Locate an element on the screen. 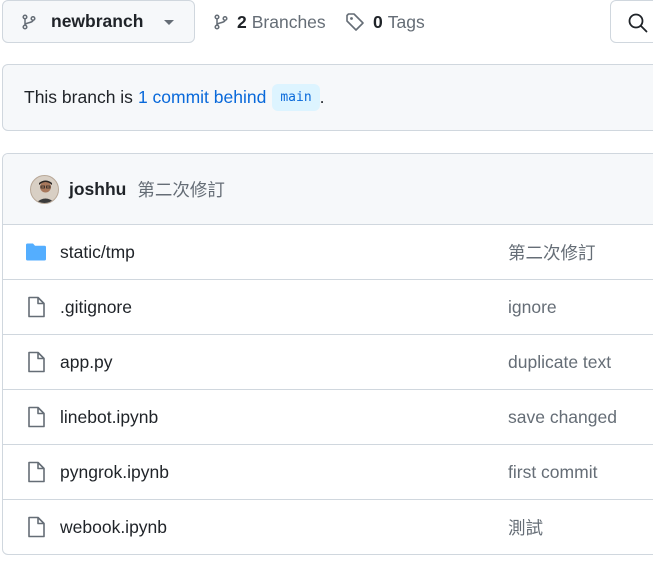  table-row: .gitignore ignore is located at coordinates (328, 307).